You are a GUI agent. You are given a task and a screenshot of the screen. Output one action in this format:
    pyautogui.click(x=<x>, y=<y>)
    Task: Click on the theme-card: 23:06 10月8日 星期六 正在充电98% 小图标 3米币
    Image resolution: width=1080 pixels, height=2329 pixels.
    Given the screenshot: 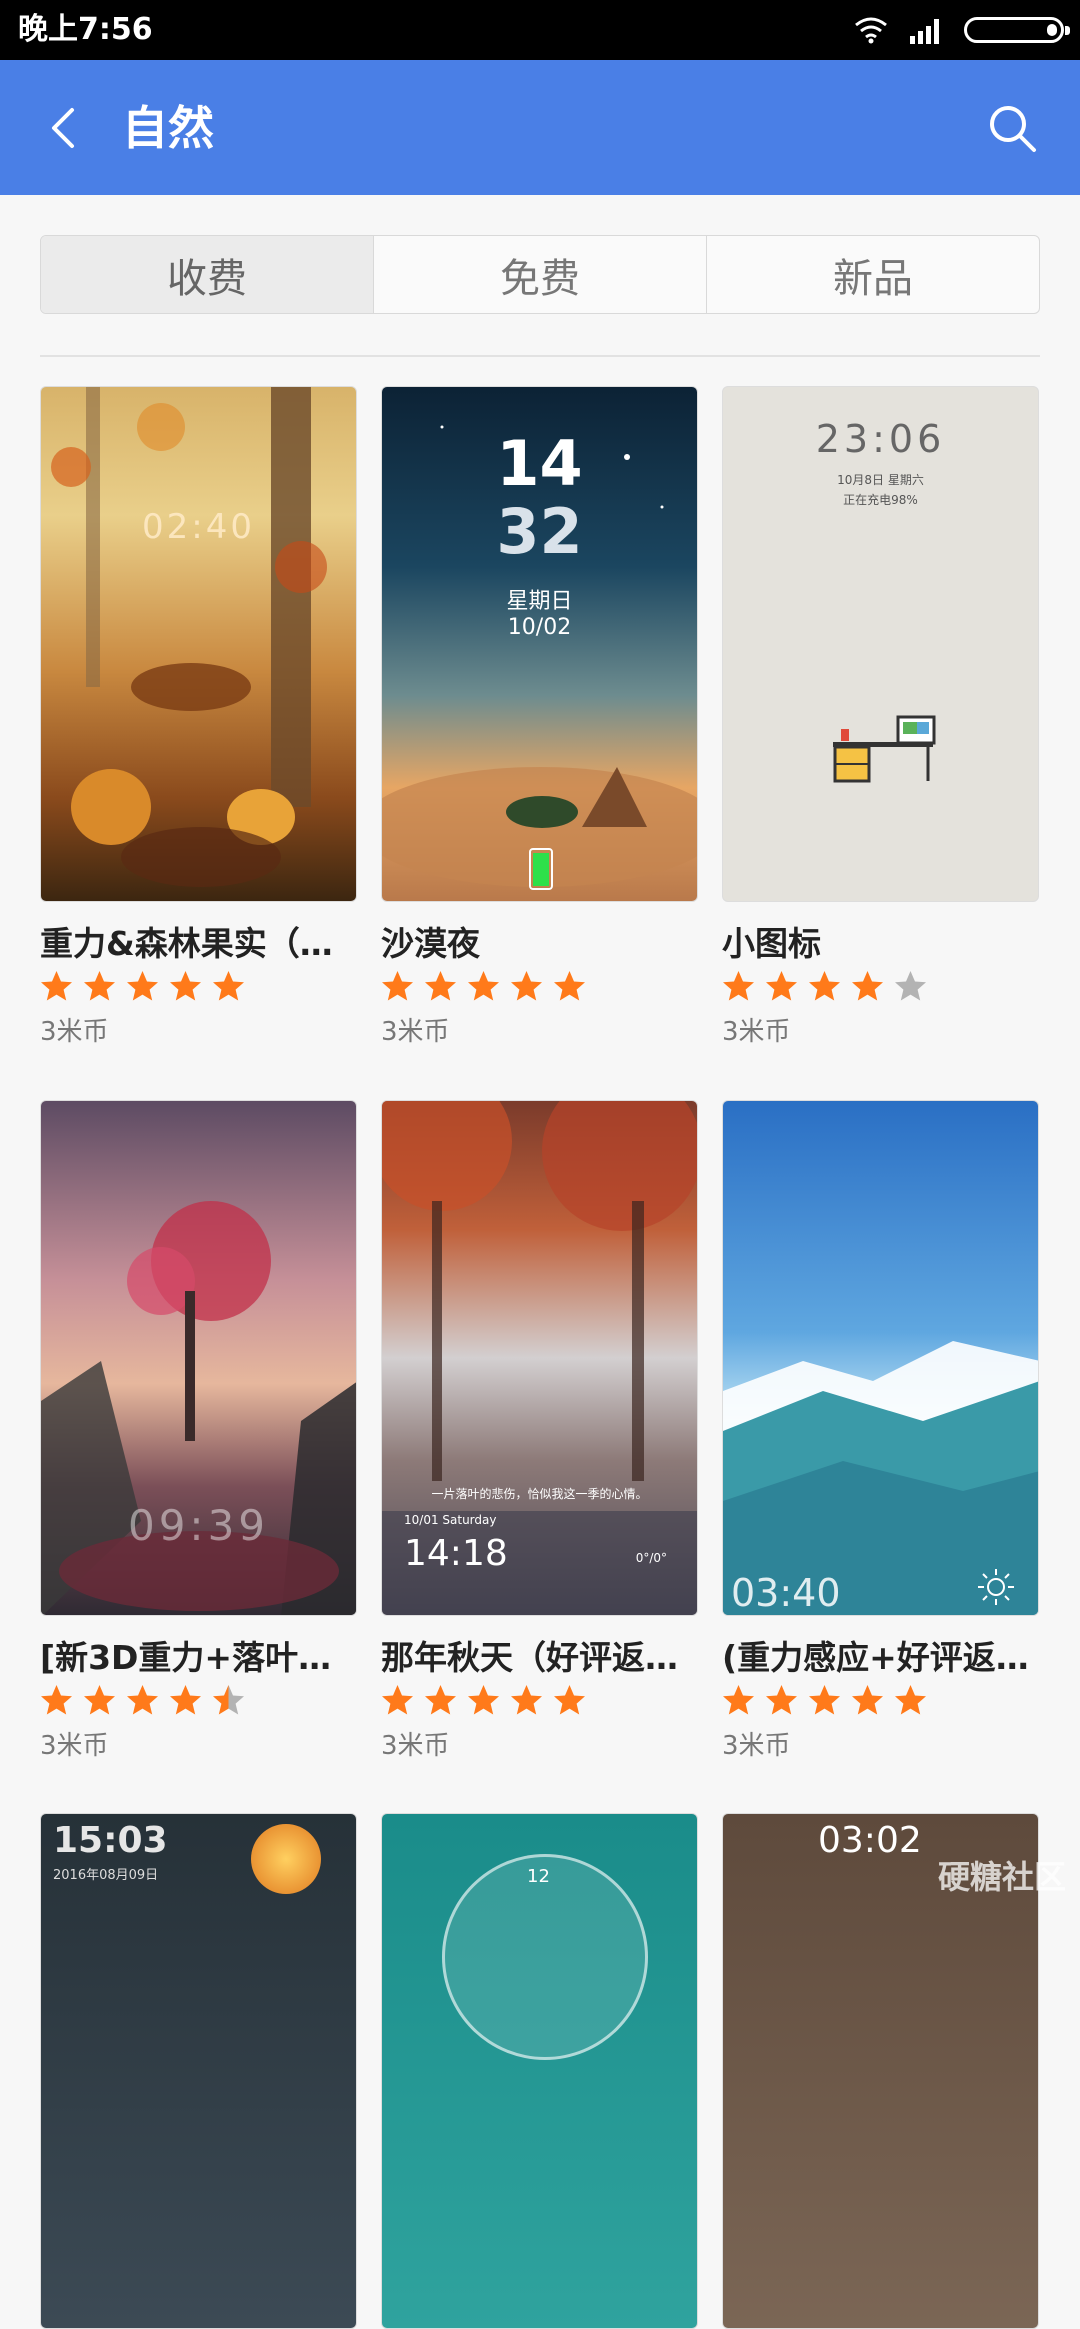 What is the action you would take?
    pyautogui.click(x=880, y=718)
    